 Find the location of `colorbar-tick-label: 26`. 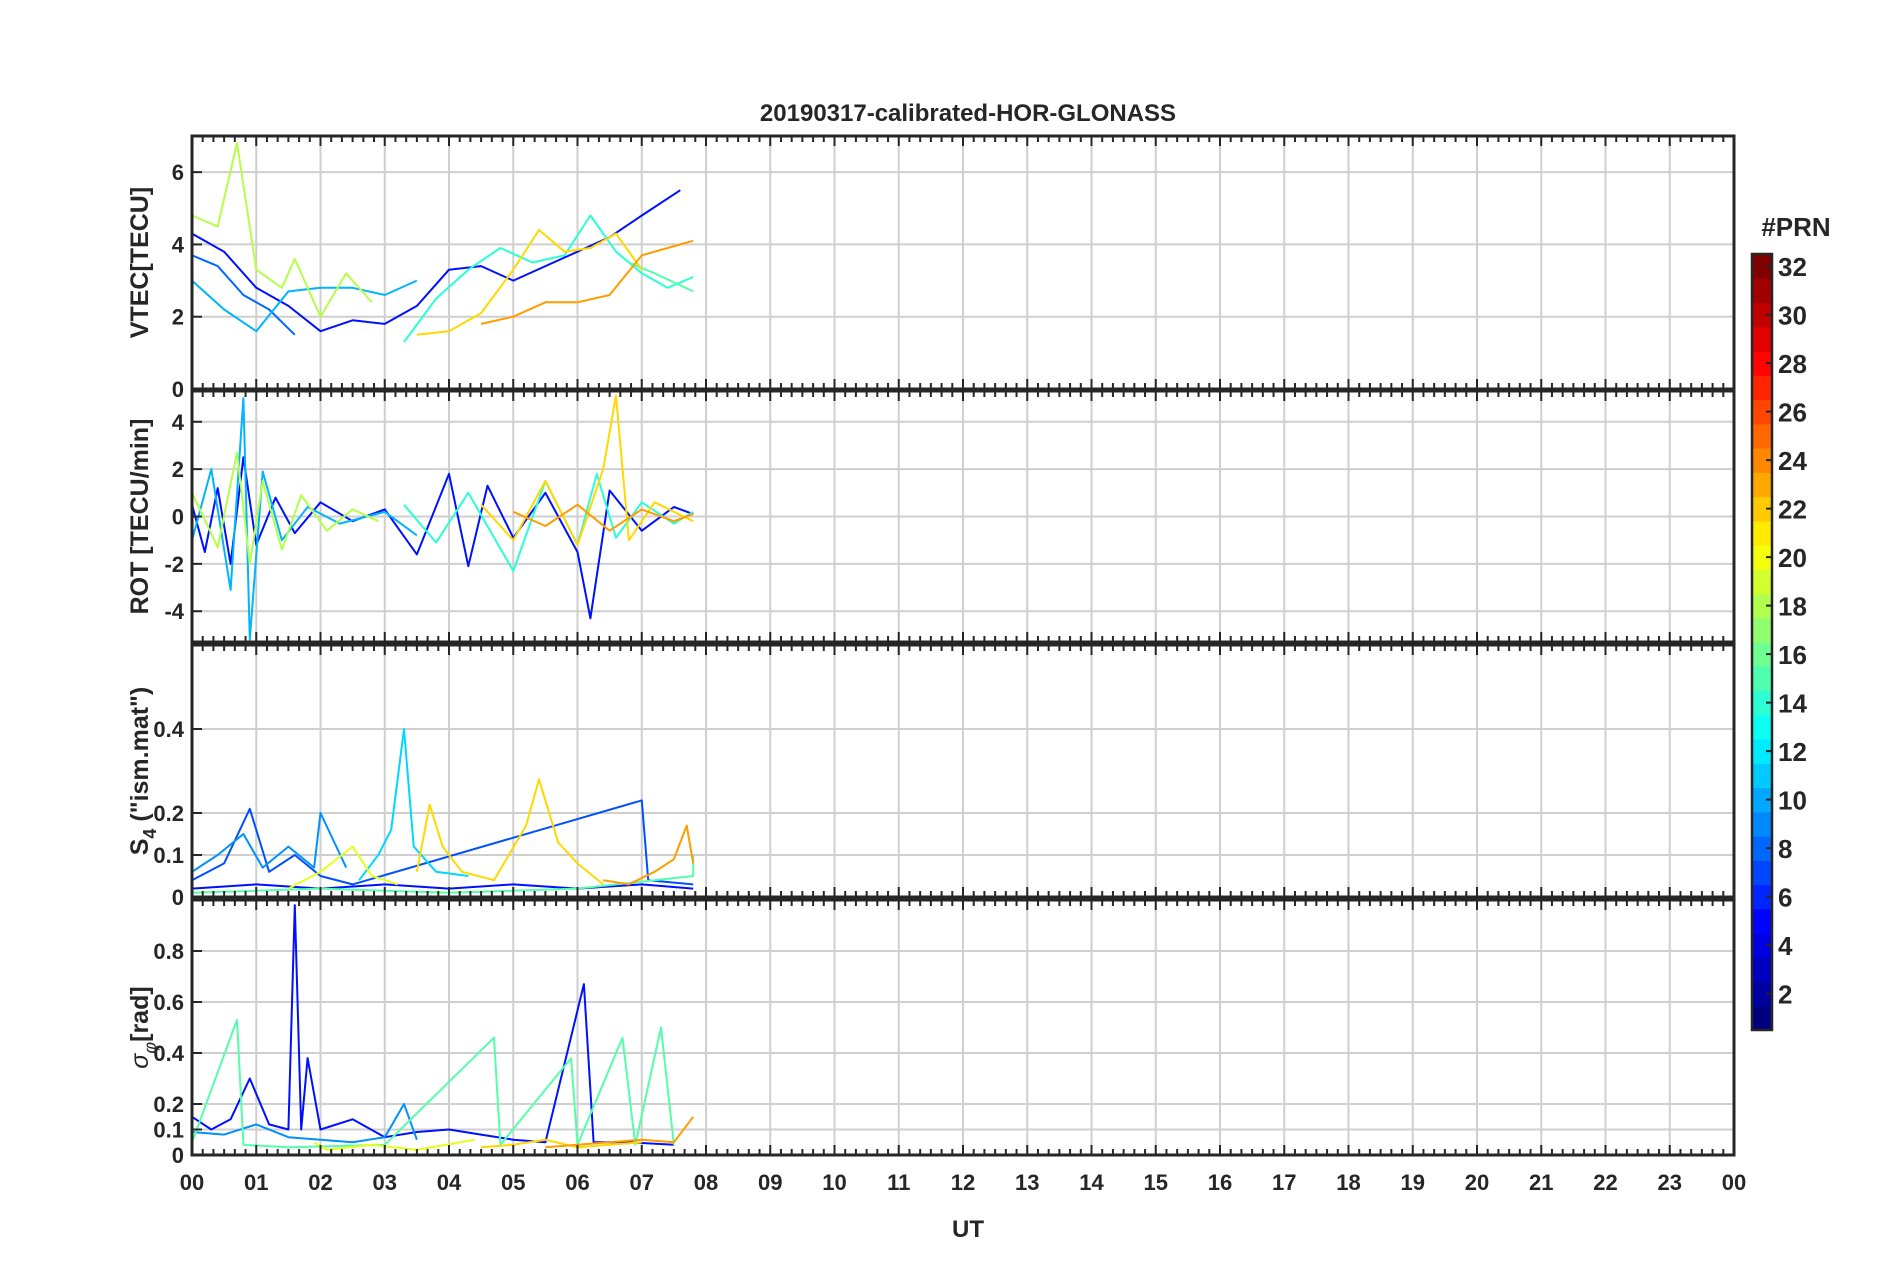

colorbar-tick-label: 26 is located at coordinates (1792, 413).